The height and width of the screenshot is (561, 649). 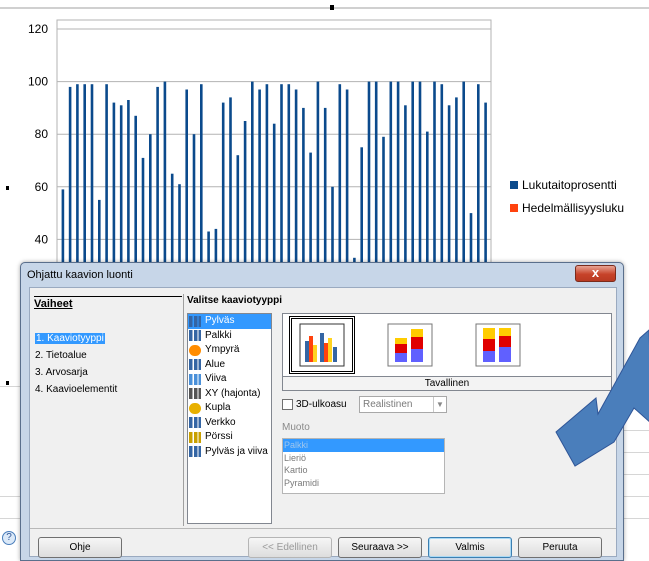 What do you see at coordinates (560, 547) in the screenshot?
I see `cancel-button: Peruuta` at bounding box center [560, 547].